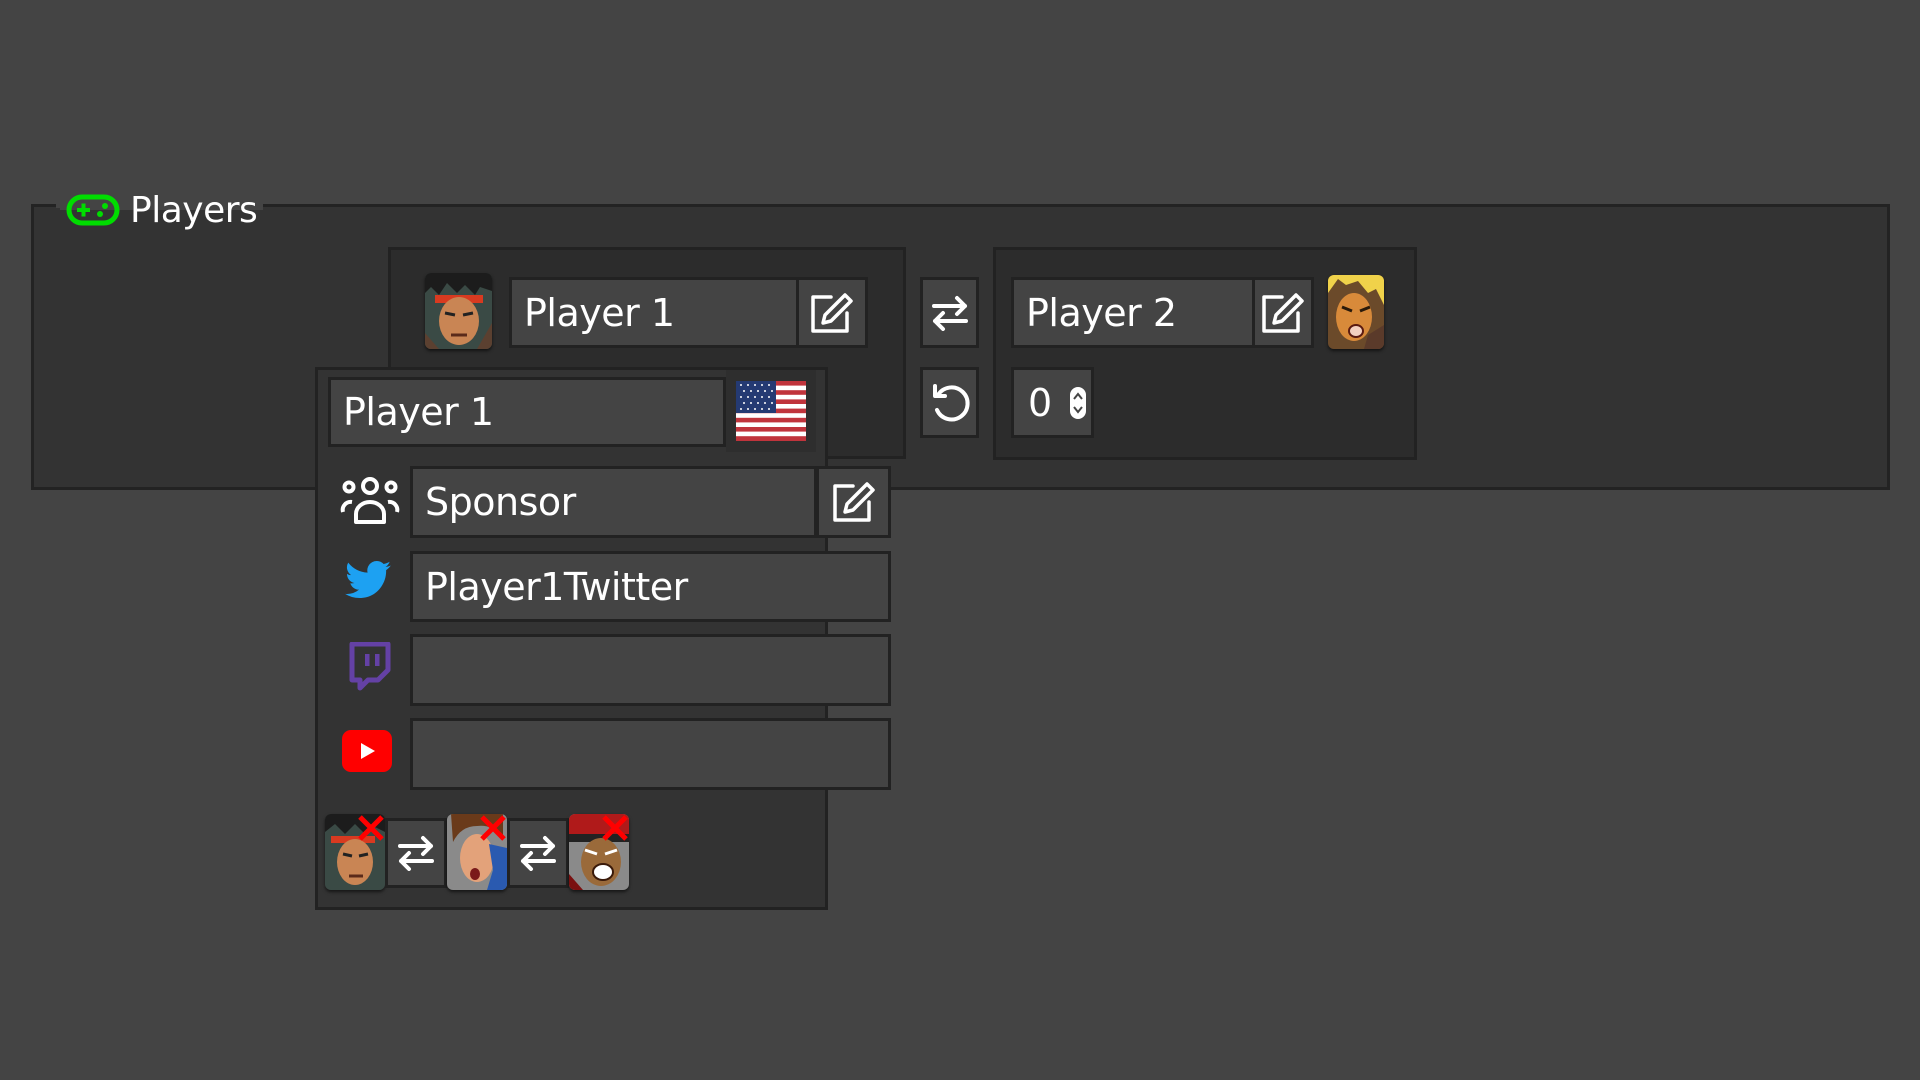 The width and height of the screenshot is (1920, 1080). What do you see at coordinates (458, 311) in the screenshot?
I see `player1-character-portrait` at bounding box center [458, 311].